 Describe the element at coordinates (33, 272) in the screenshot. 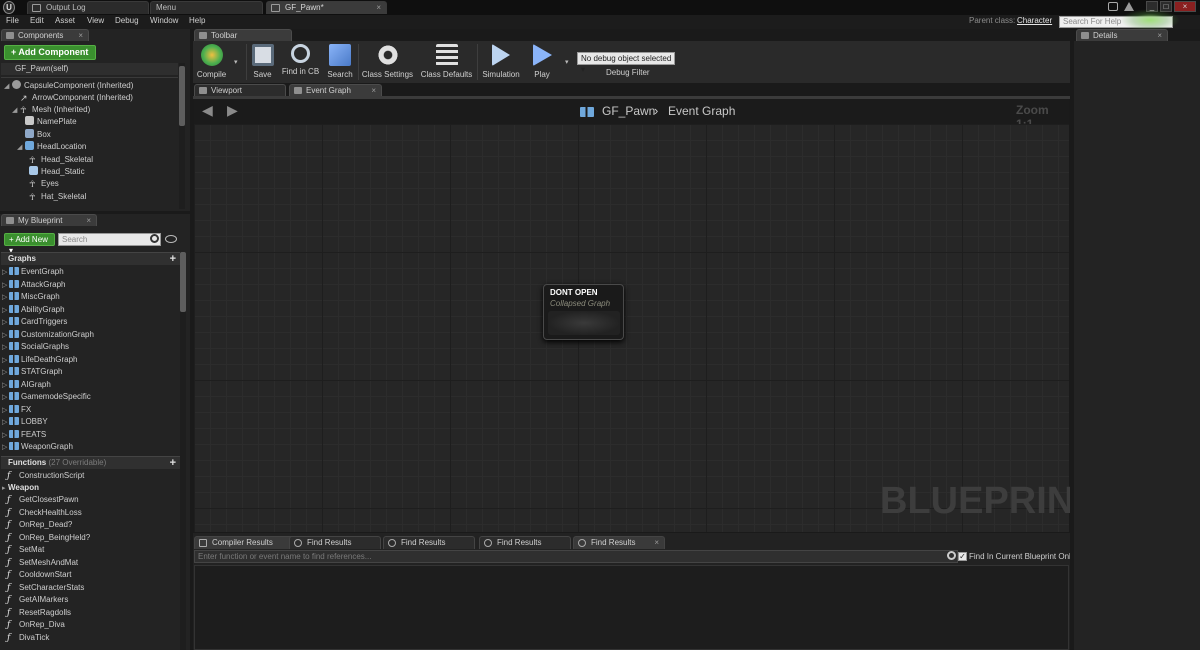

I see `graph-item: ▷ EventGraph` at that location.